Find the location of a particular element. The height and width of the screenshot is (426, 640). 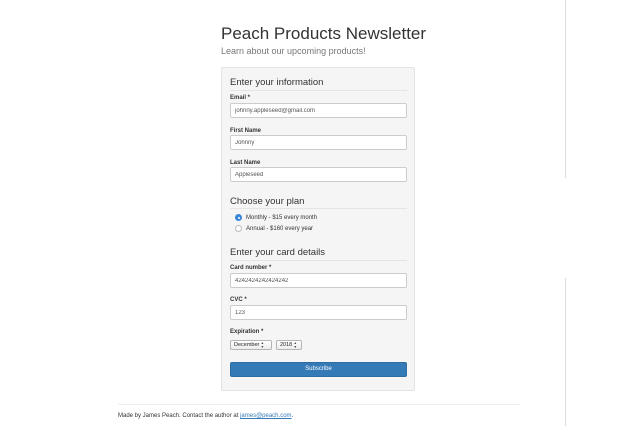

last-name-label: Last Name is located at coordinates (245, 163).